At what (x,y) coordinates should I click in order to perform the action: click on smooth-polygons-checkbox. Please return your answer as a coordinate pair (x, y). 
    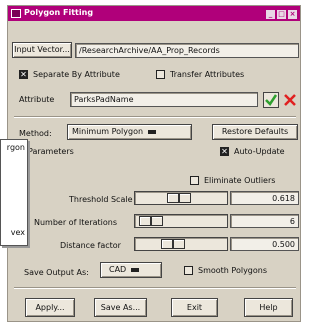
    Looking at the image, I should click on (188, 270).